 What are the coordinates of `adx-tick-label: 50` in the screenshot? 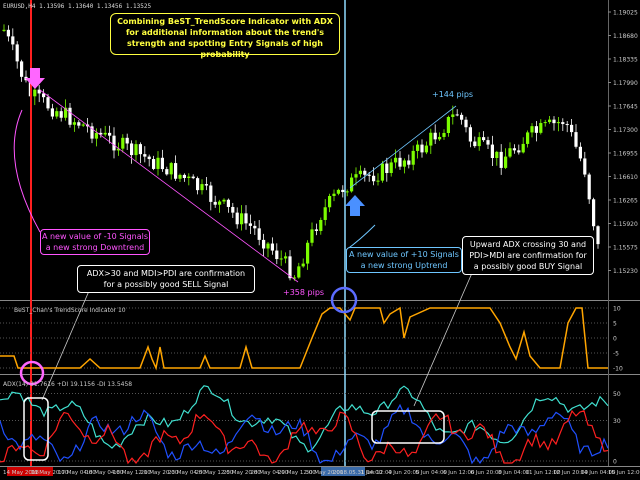 It's located at (617, 394).